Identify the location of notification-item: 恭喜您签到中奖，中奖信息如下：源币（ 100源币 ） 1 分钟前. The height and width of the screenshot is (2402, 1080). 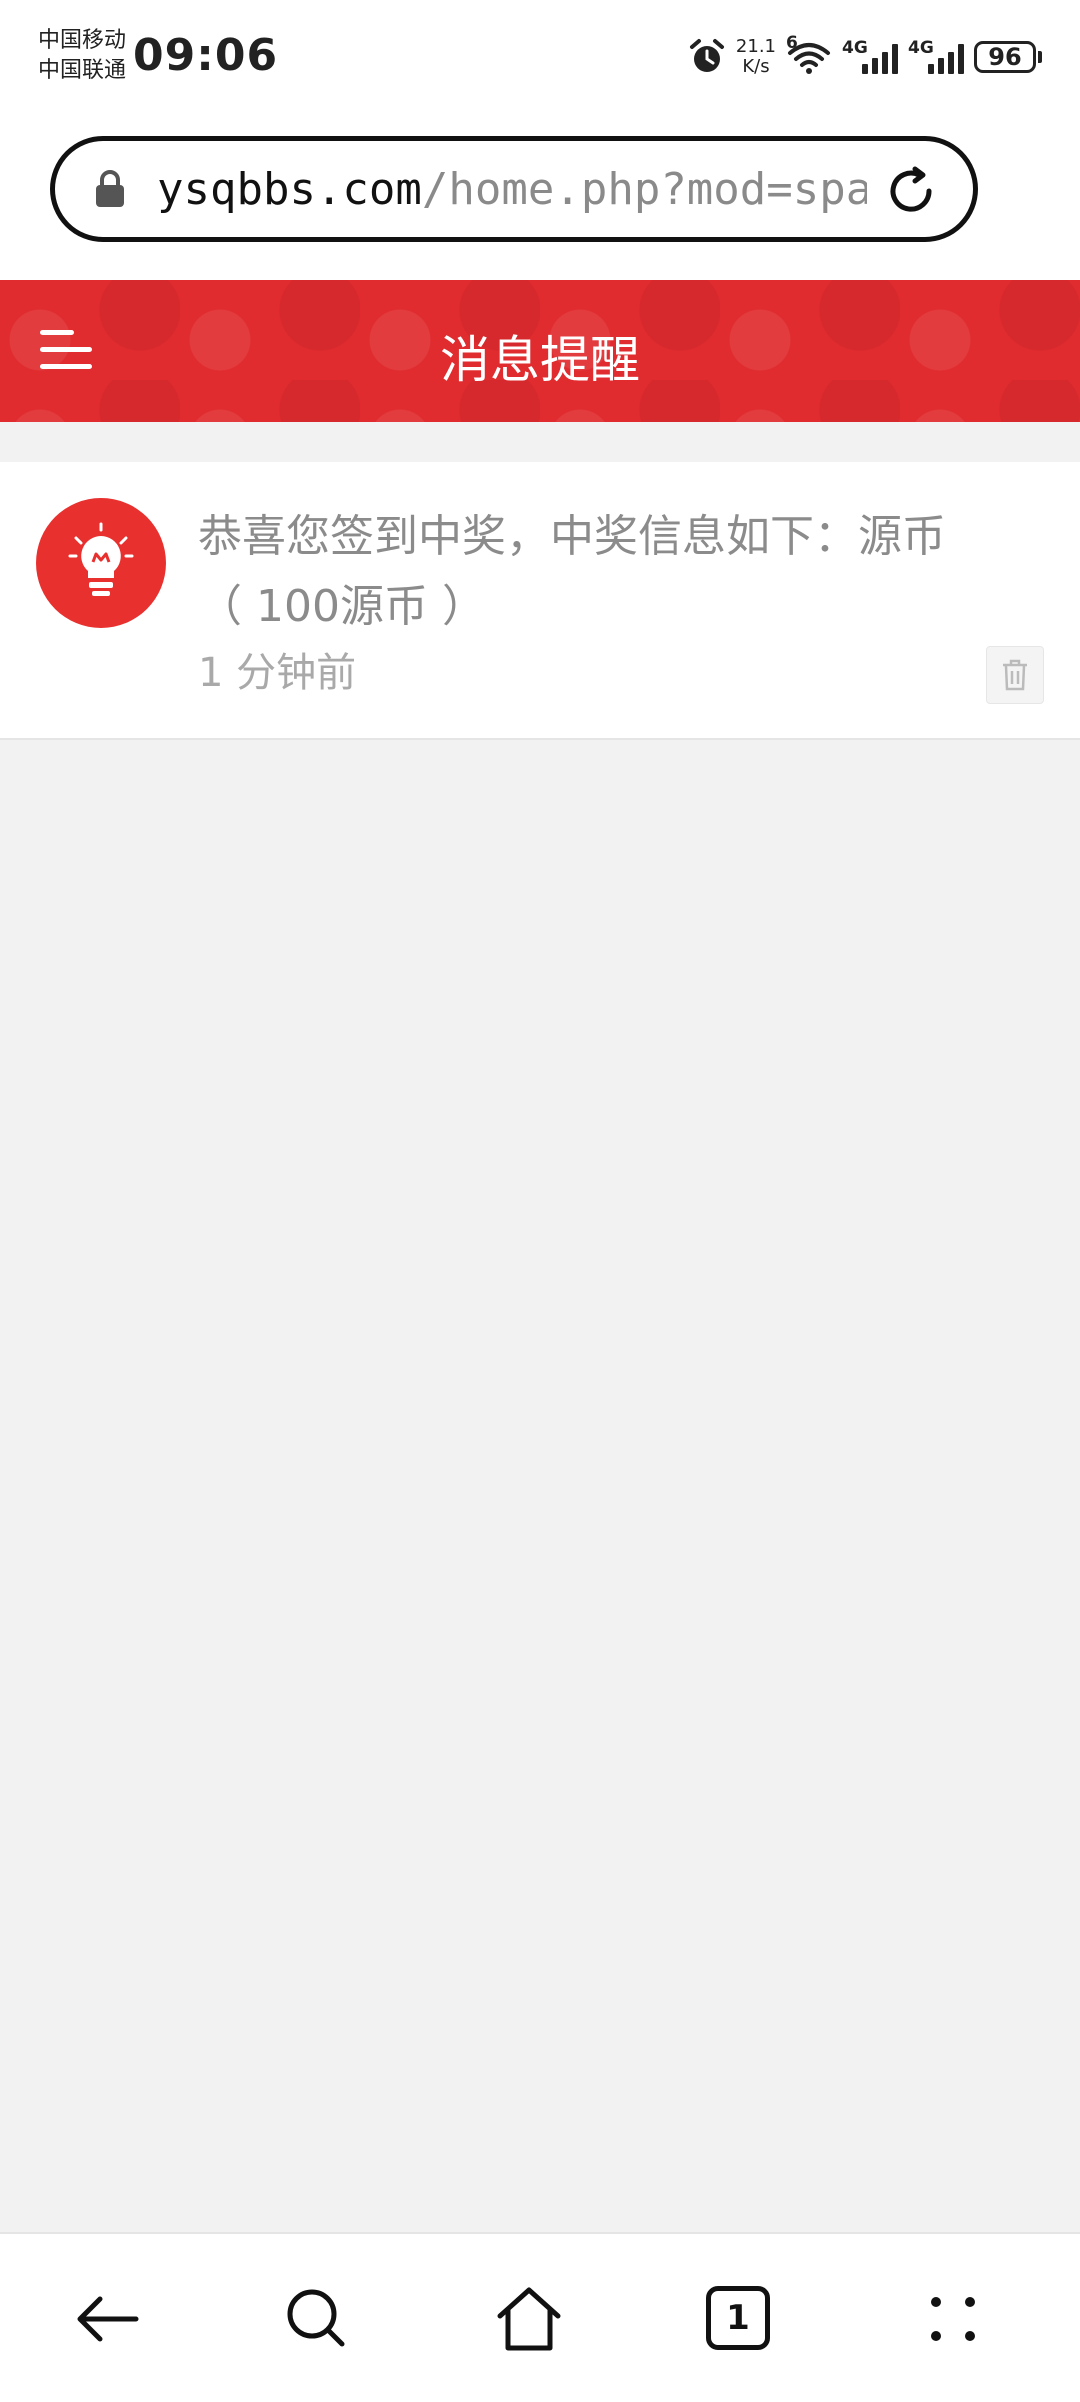
(540, 600).